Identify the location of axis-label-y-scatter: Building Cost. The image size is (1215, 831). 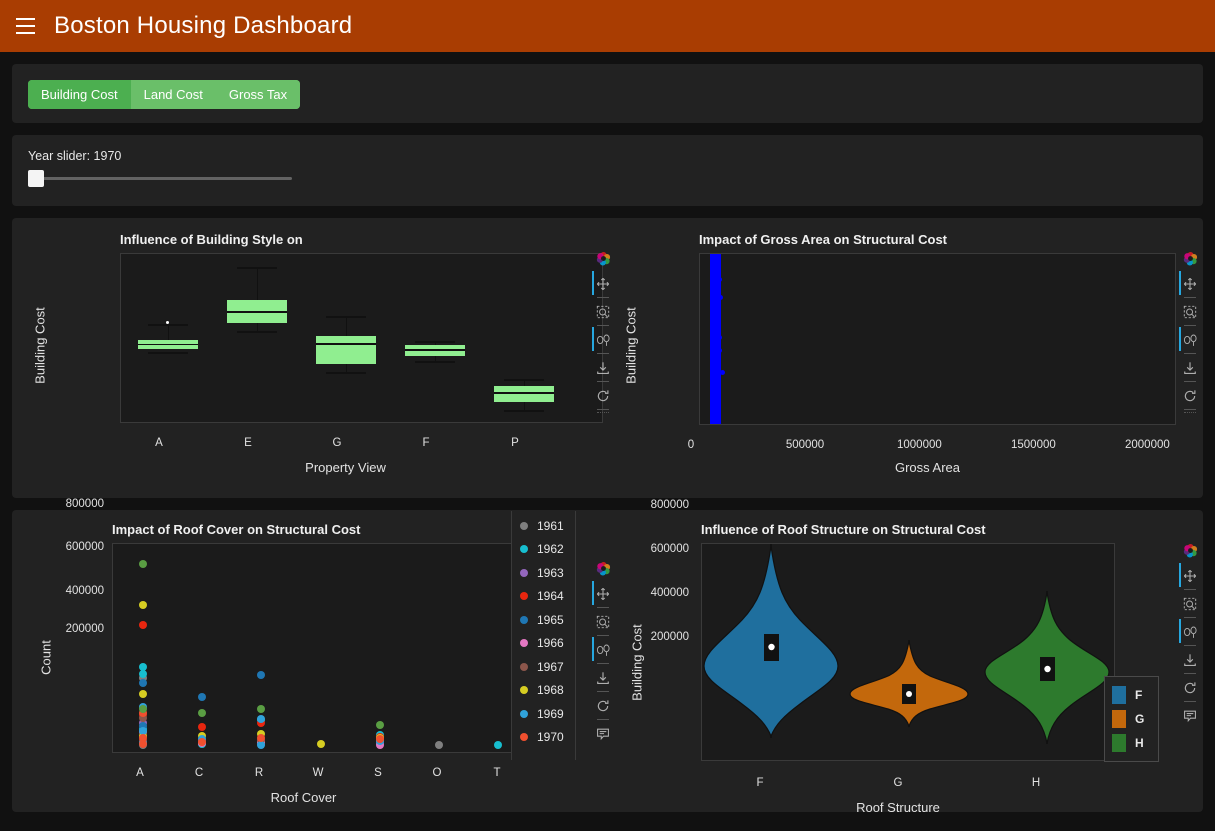
(631, 345).